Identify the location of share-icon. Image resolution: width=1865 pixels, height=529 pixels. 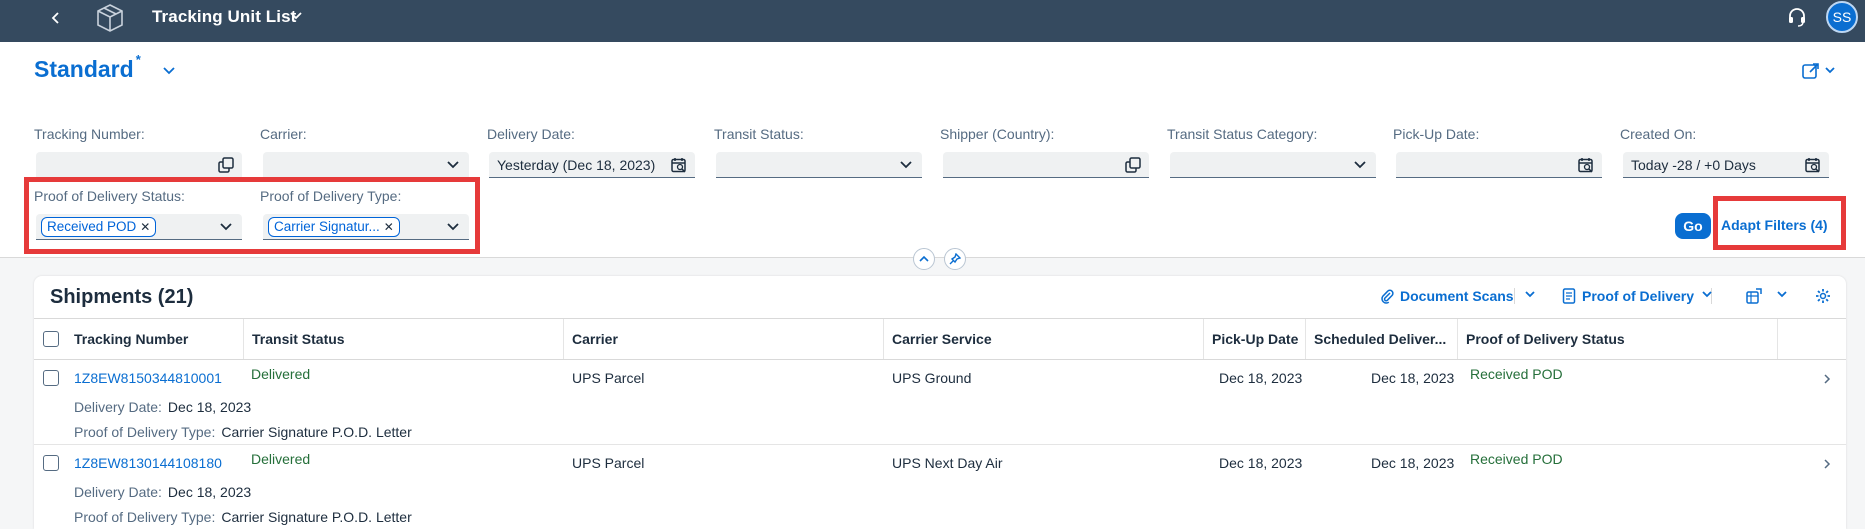
(1820, 73).